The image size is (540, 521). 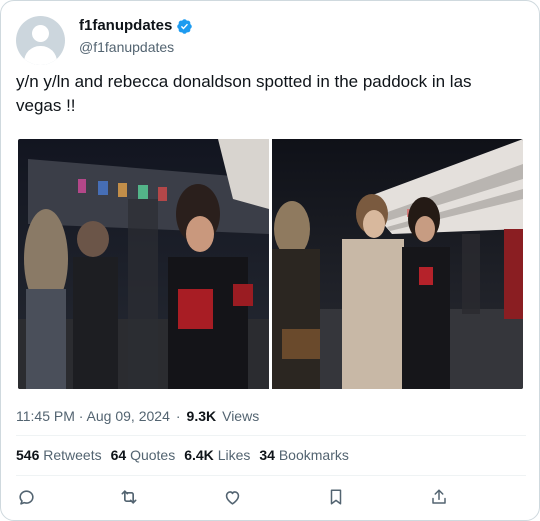 What do you see at coordinates (201, 416) in the screenshot?
I see `views-count: 9.3K` at bounding box center [201, 416].